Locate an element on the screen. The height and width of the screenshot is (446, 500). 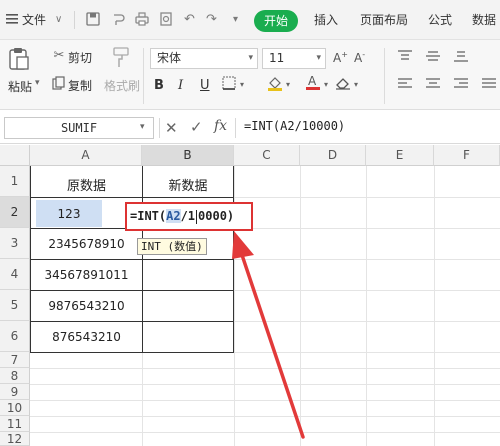
tab-start: 开始 is located at coordinates (276, 21).